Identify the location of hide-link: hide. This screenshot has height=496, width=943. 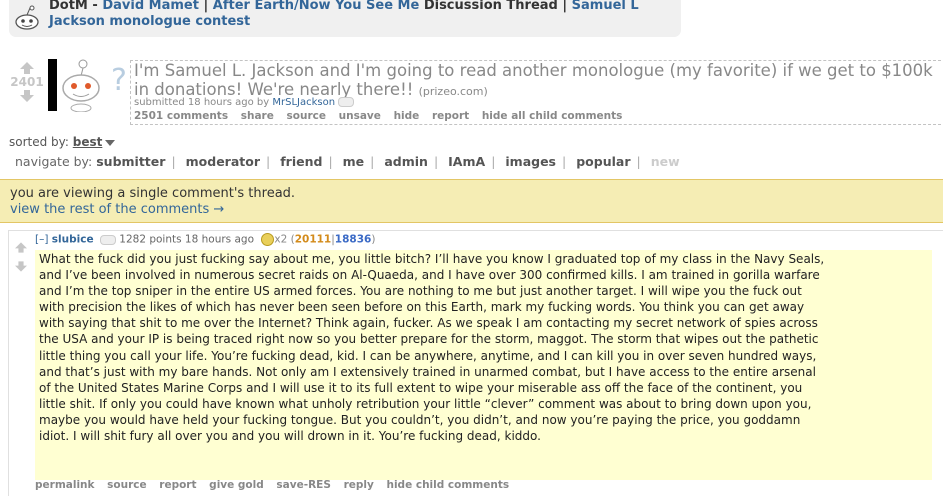
(407, 116).